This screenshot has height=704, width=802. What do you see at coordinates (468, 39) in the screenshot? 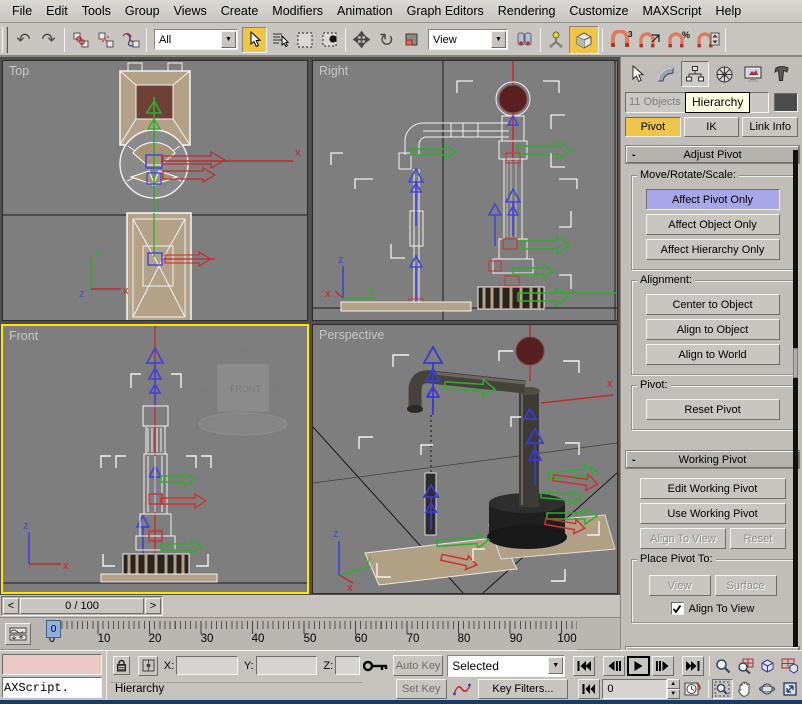
I see `reference-coordinate-dropdown: View ▼` at bounding box center [468, 39].